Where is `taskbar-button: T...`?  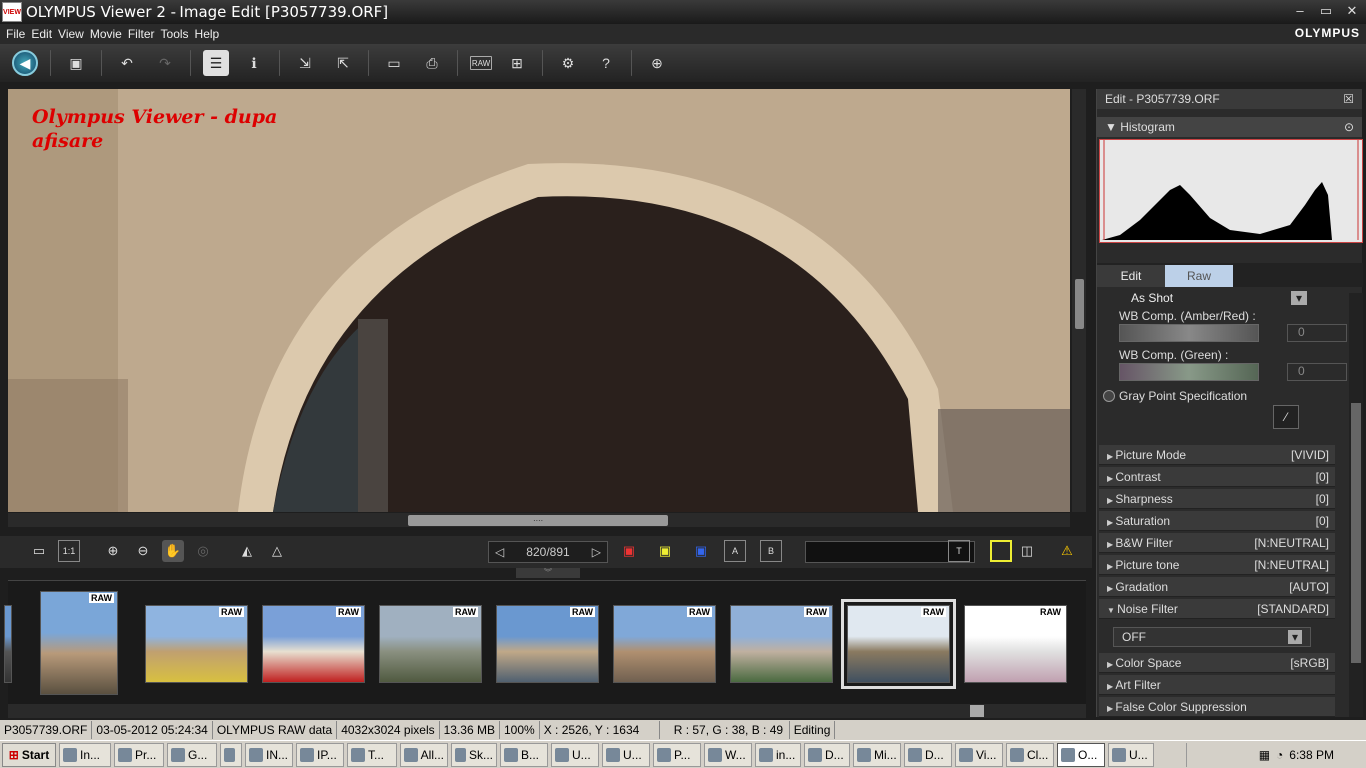
taskbar-button: T... is located at coordinates (372, 754).